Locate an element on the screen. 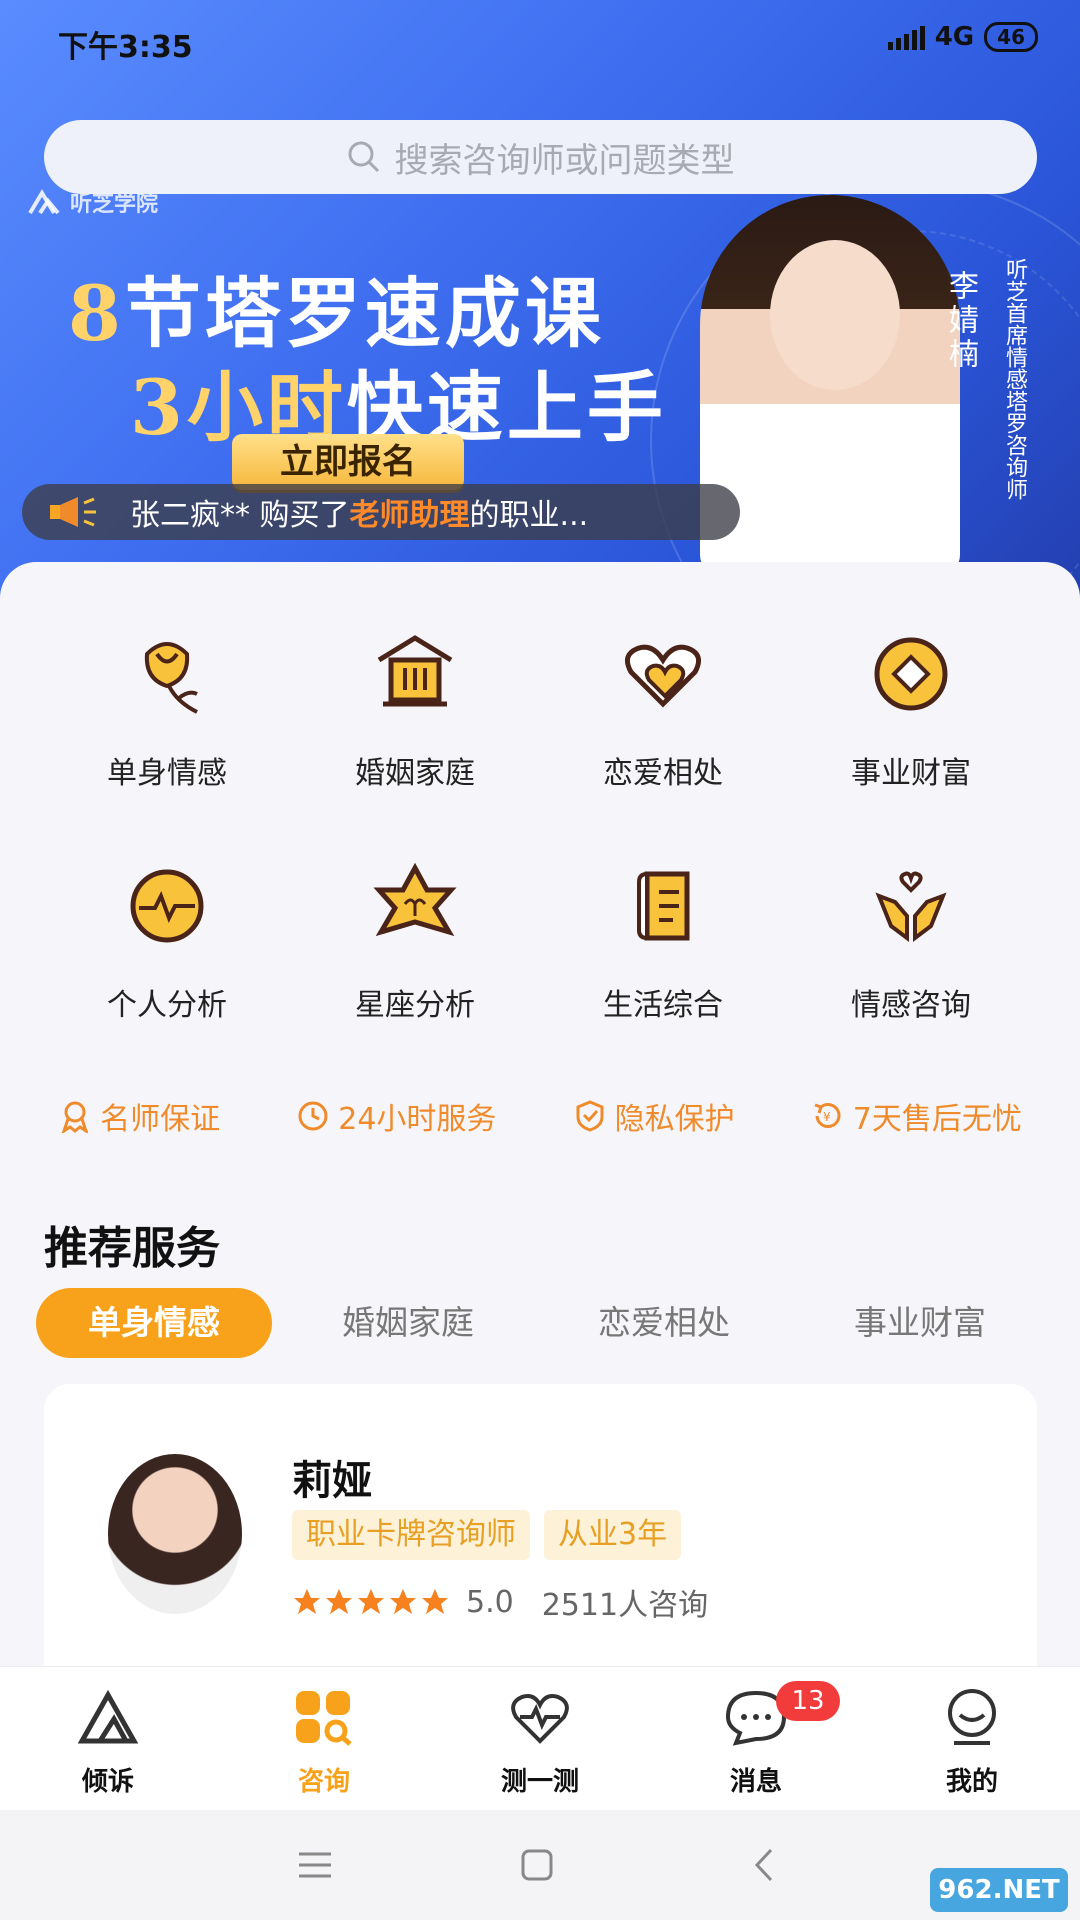 This screenshot has height=1920, width=1080. search-input: 搜索咨询师或问题类型 is located at coordinates (540, 157).